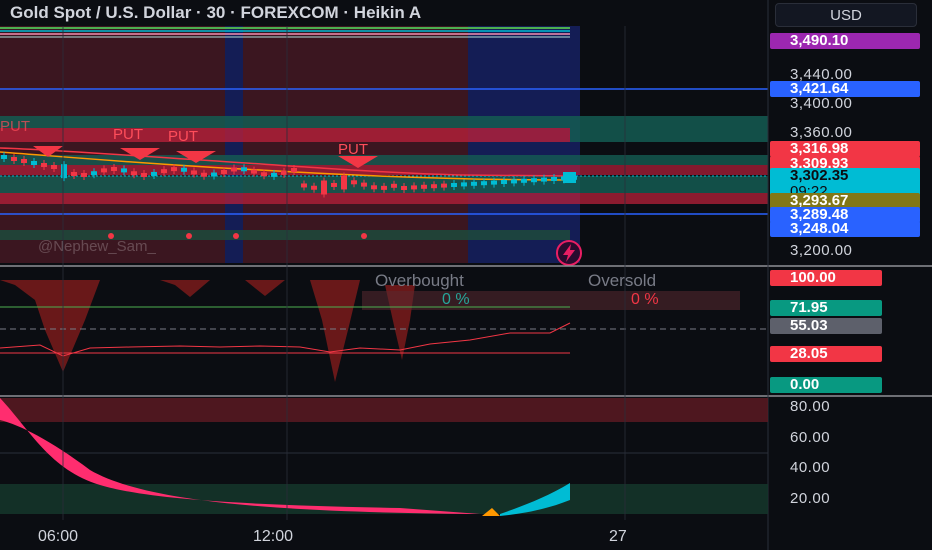  Describe the element at coordinates (569, 177) in the screenshot. I see `last-candle` at that location.